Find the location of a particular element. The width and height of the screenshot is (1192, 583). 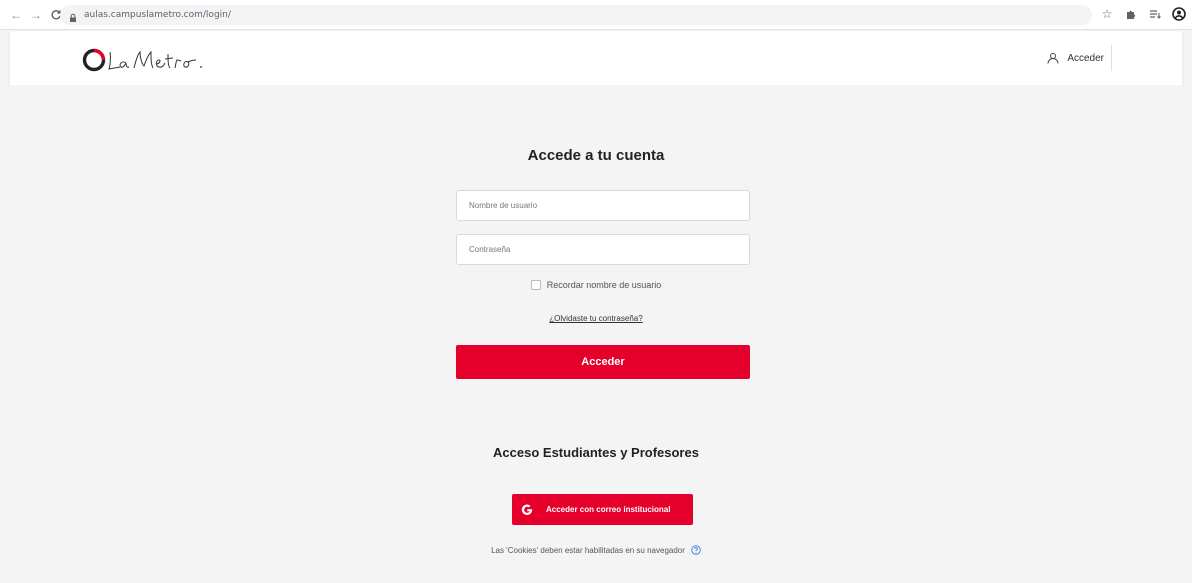

login-button: Acceder is located at coordinates (603, 362).